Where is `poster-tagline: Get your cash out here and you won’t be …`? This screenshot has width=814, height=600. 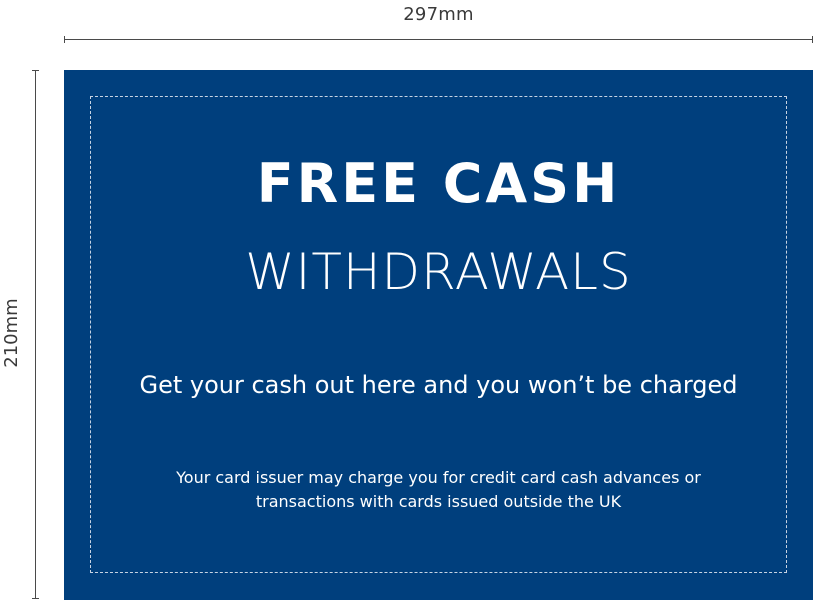 poster-tagline: Get your cash out here and you won’t be … is located at coordinates (438, 385).